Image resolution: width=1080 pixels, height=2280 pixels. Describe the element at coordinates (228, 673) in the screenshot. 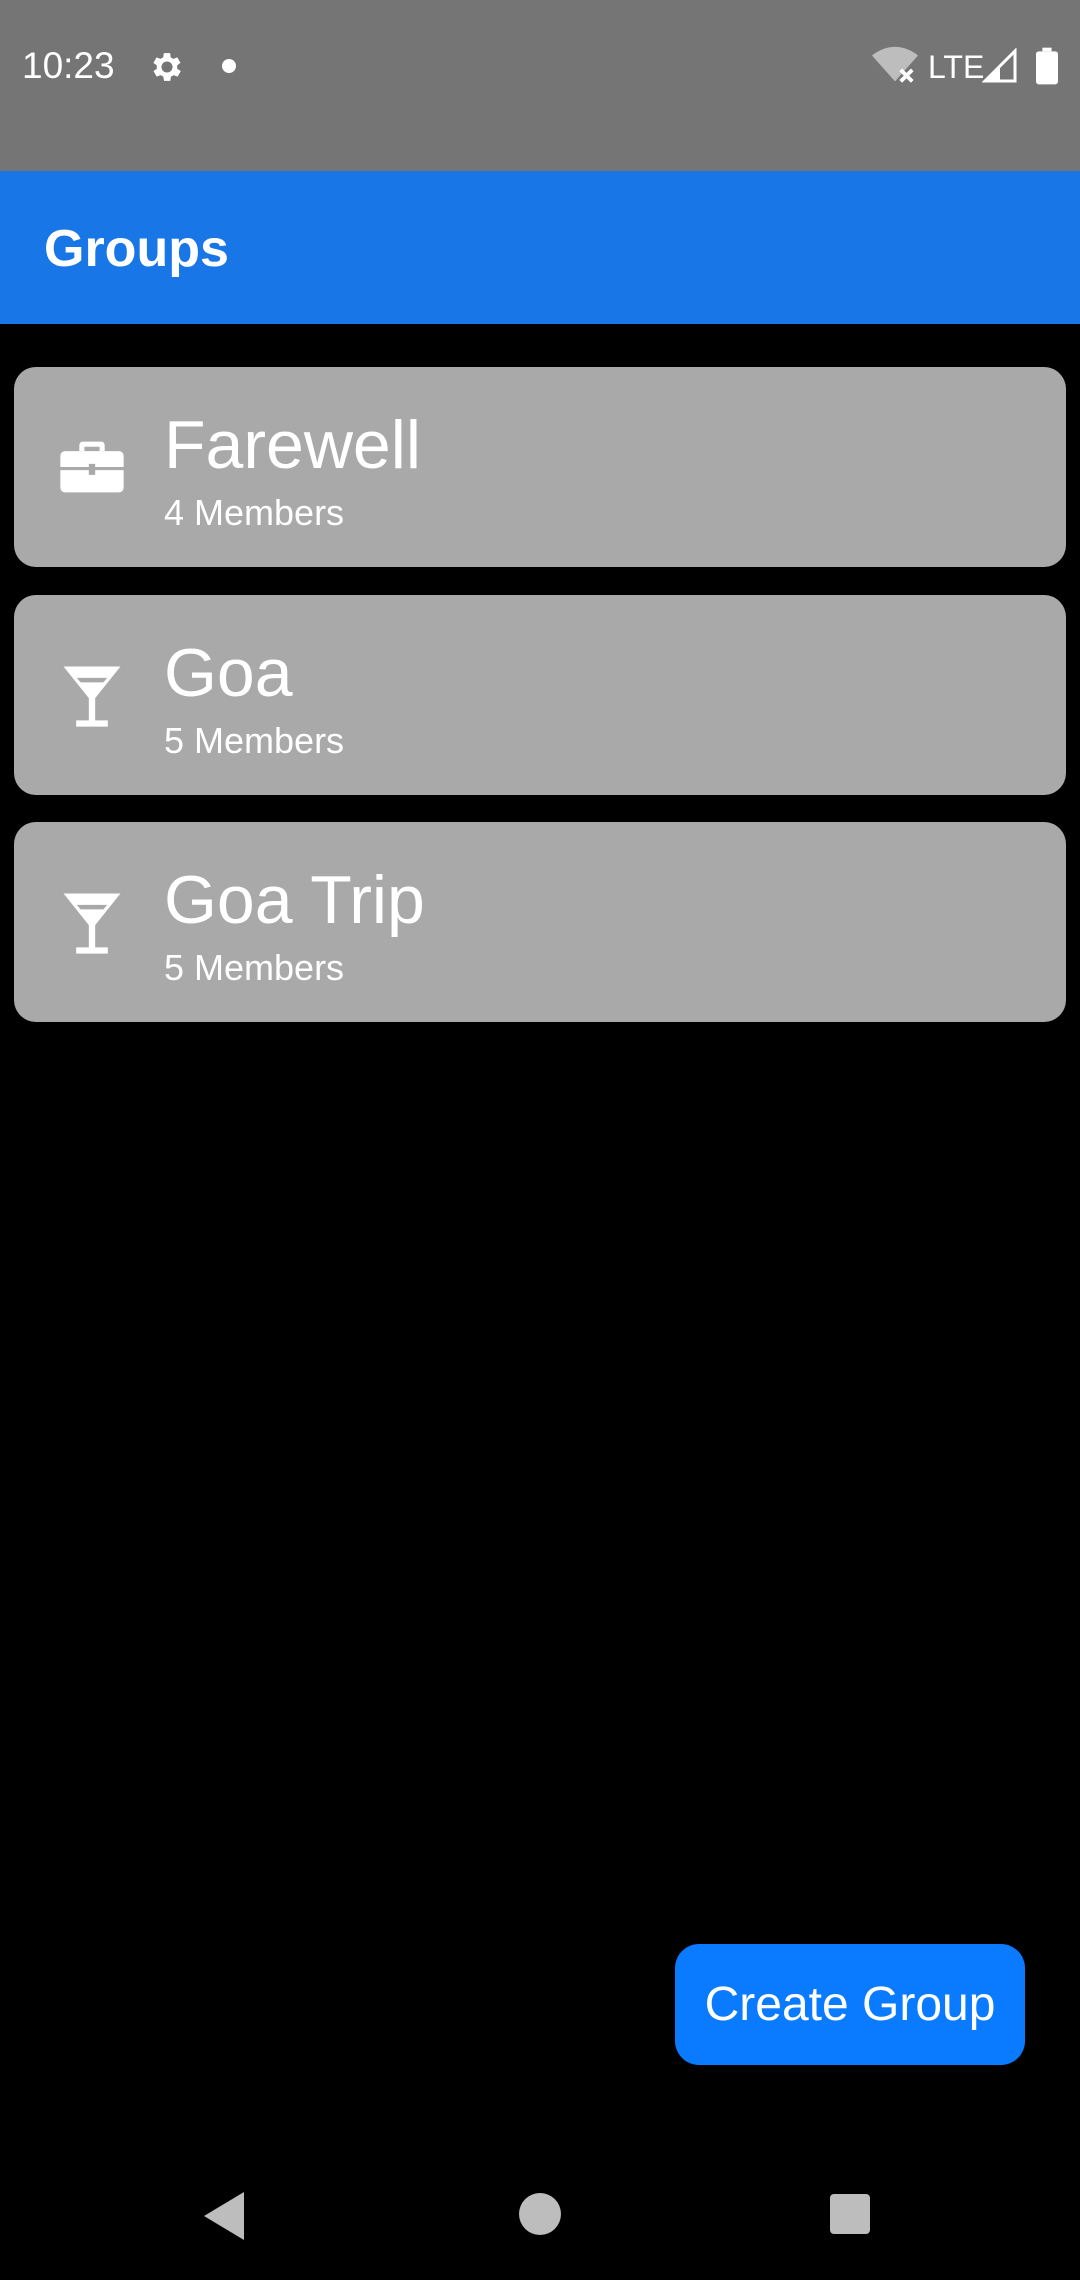

I see `group-name: Goa` at that location.